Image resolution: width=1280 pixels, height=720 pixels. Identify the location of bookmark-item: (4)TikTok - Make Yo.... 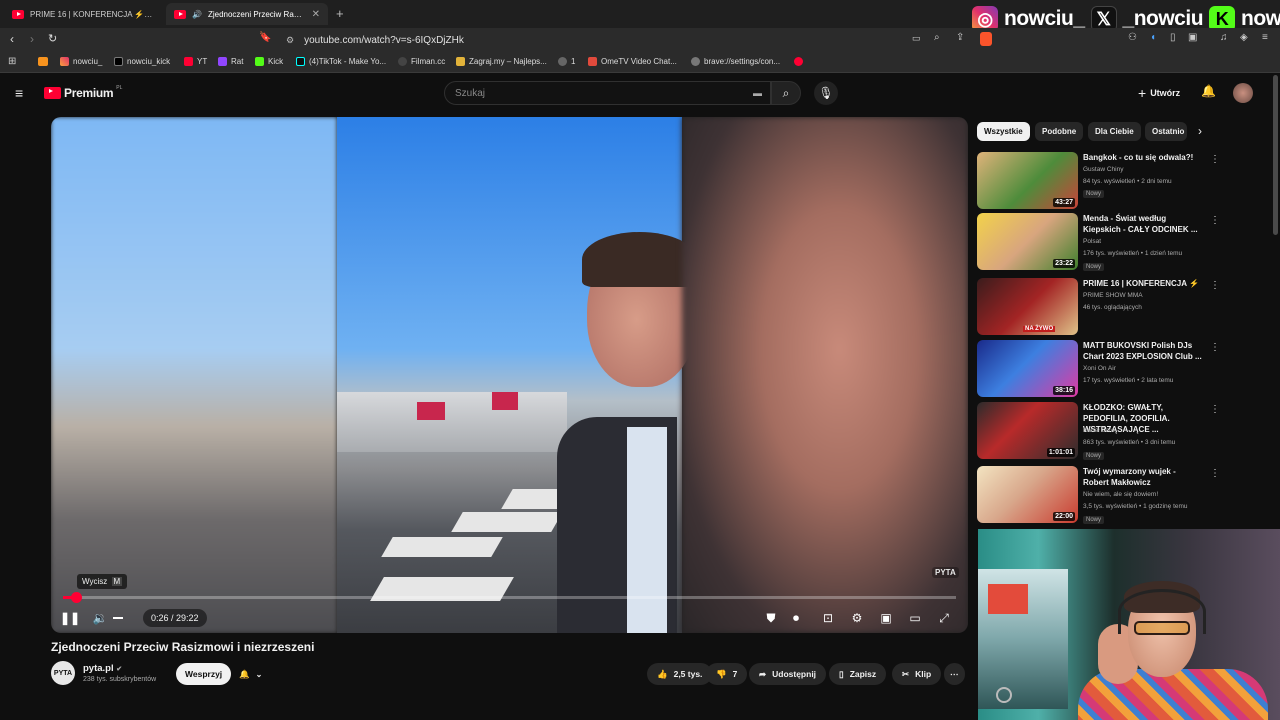
(341, 61).